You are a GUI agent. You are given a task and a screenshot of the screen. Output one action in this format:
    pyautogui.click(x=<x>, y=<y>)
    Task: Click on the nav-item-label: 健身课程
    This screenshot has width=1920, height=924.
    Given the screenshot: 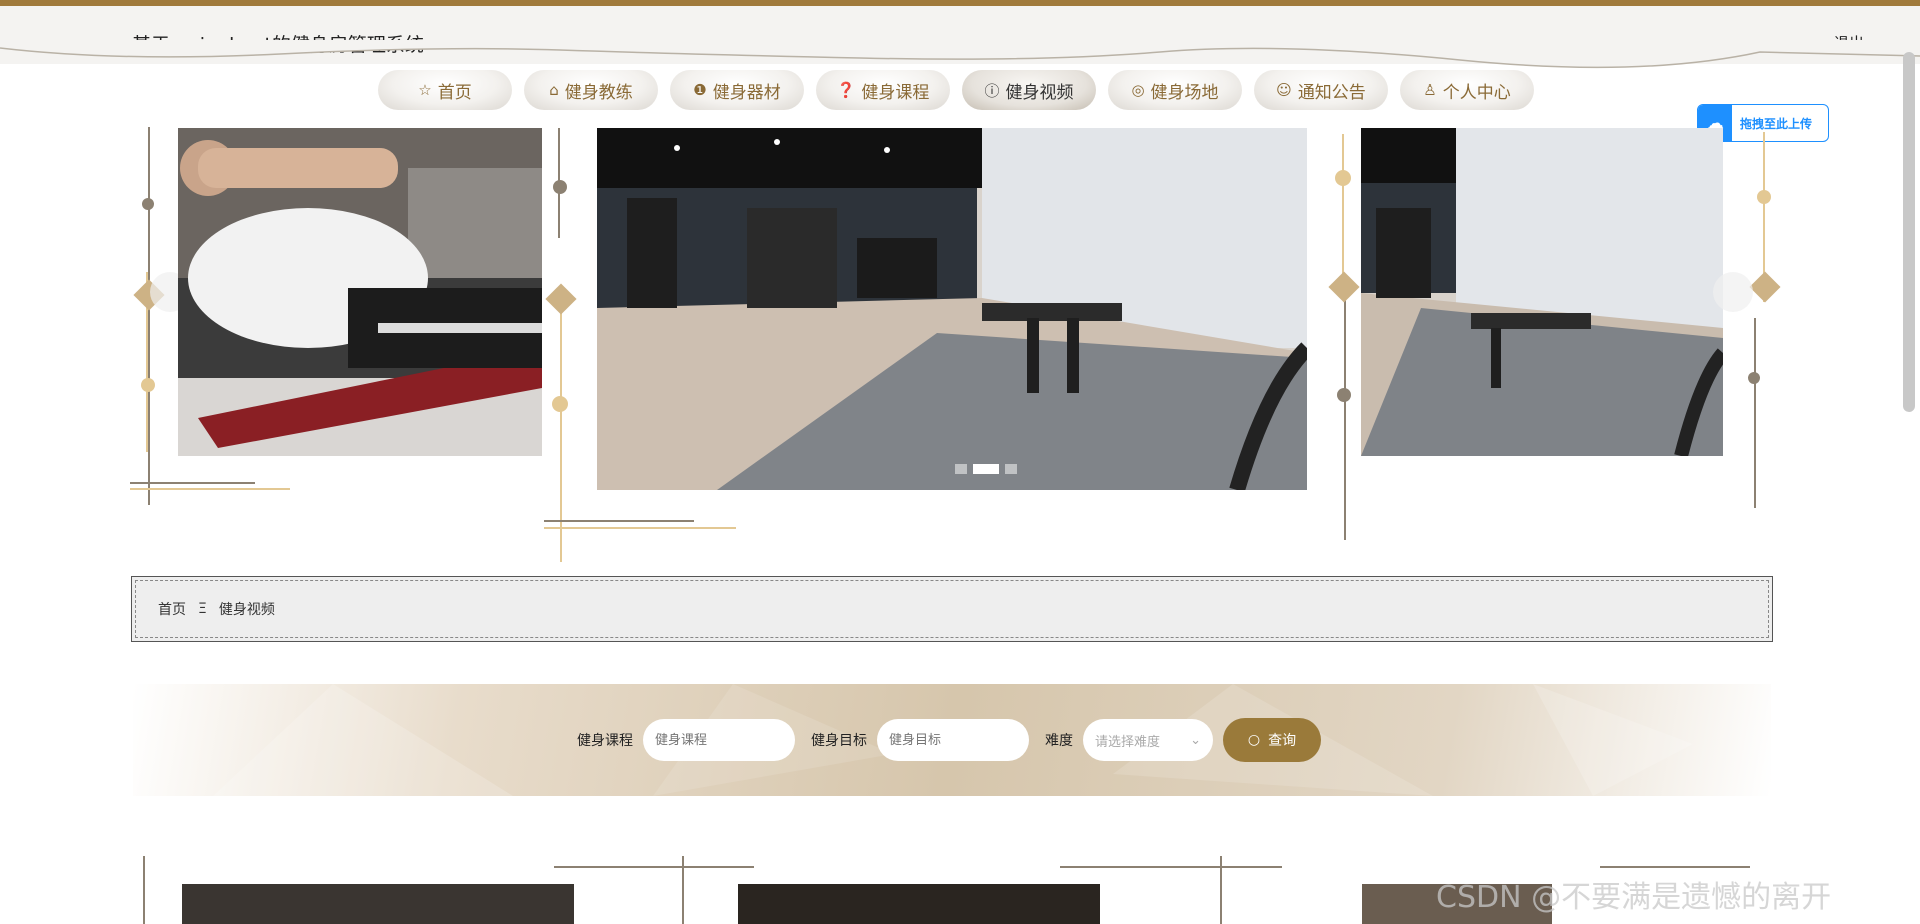 What is the action you would take?
    pyautogui.click(x=895, y=92)
    